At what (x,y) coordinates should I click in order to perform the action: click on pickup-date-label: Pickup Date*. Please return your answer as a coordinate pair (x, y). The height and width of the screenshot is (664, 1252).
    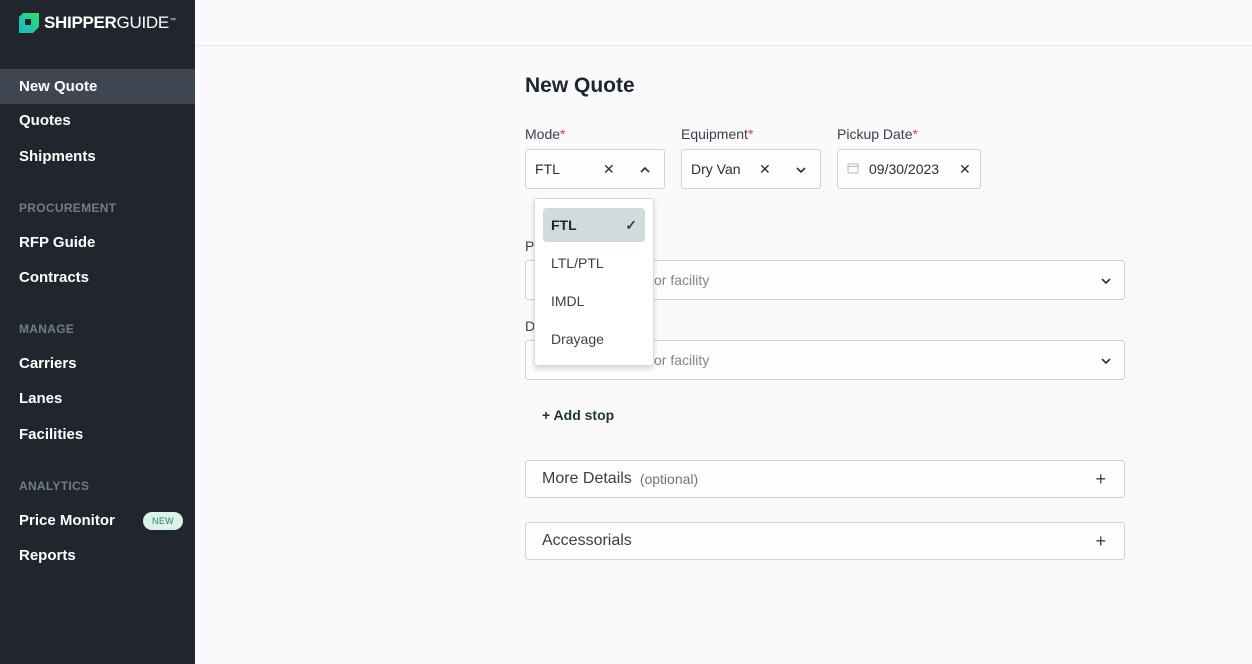
    Looking at the image, I should click on (877, 134).